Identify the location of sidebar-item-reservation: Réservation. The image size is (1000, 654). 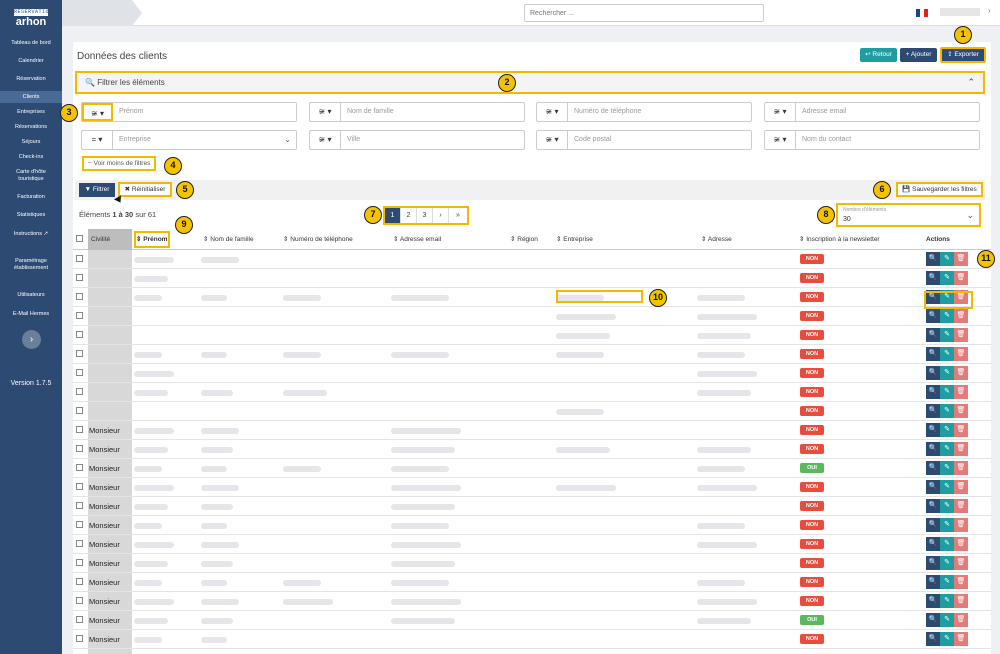
(31, 79).